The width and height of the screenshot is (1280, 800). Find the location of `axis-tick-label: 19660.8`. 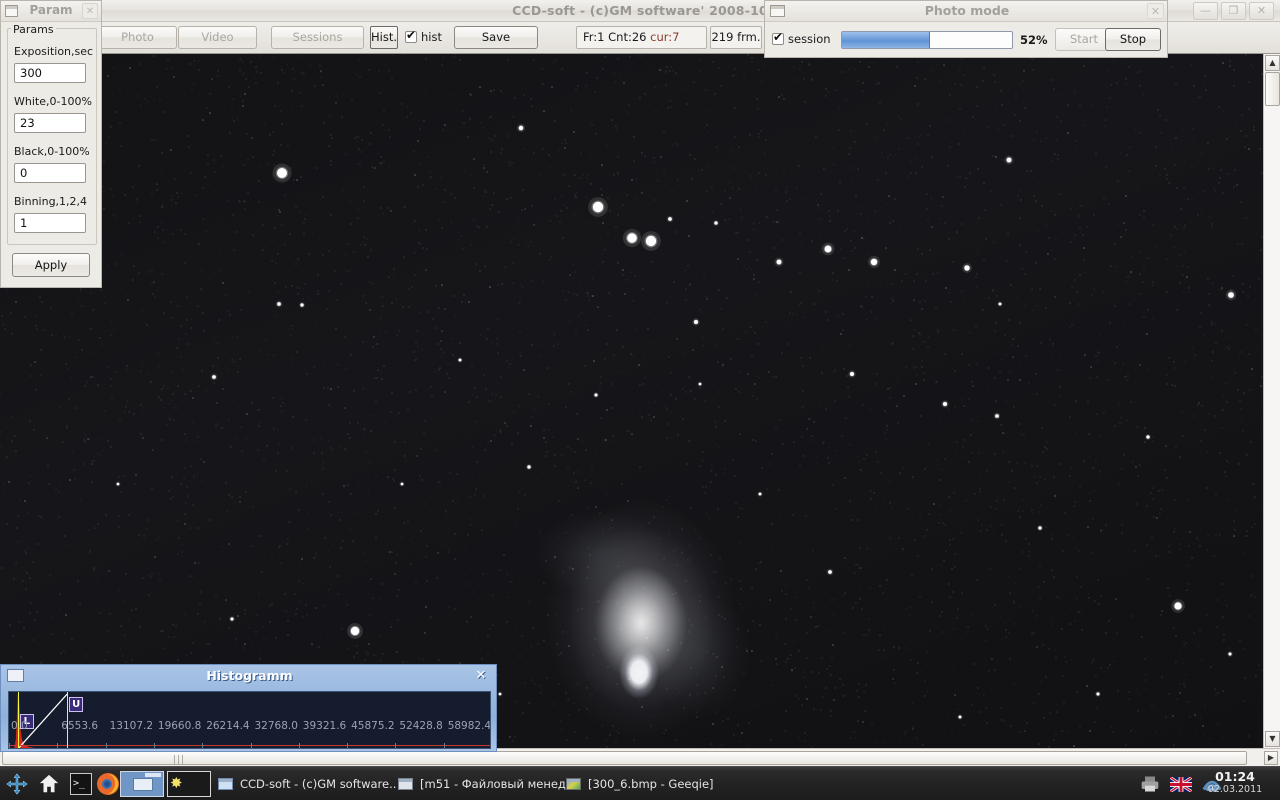

axis-tick-label: 19660.8 is located at coordinates (179, 726).